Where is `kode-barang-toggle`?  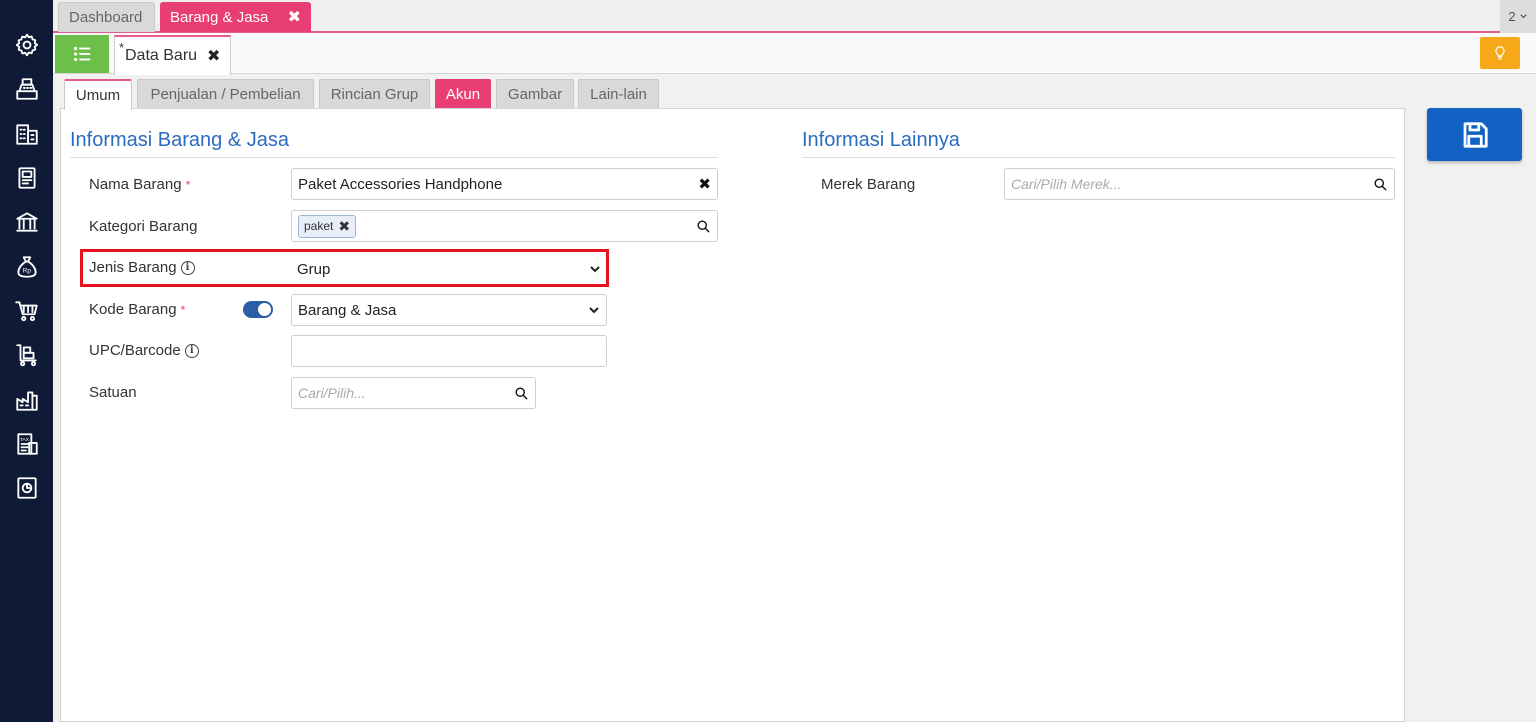
kode-barang-toggle is located at coordinates (258, 309).